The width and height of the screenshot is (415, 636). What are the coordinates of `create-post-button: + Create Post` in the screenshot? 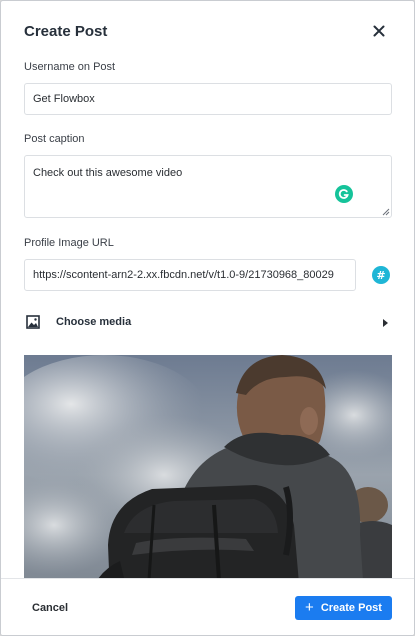 It's located at (343, 608).